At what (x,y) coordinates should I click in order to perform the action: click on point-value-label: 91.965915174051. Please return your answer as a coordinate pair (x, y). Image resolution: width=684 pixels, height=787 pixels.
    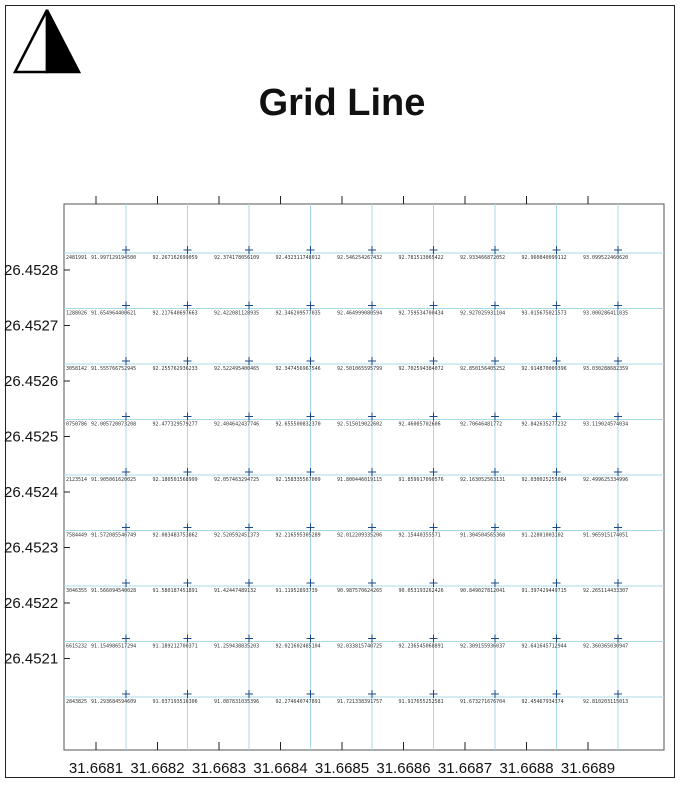
    Looking at the image, I should click on (605, 536).